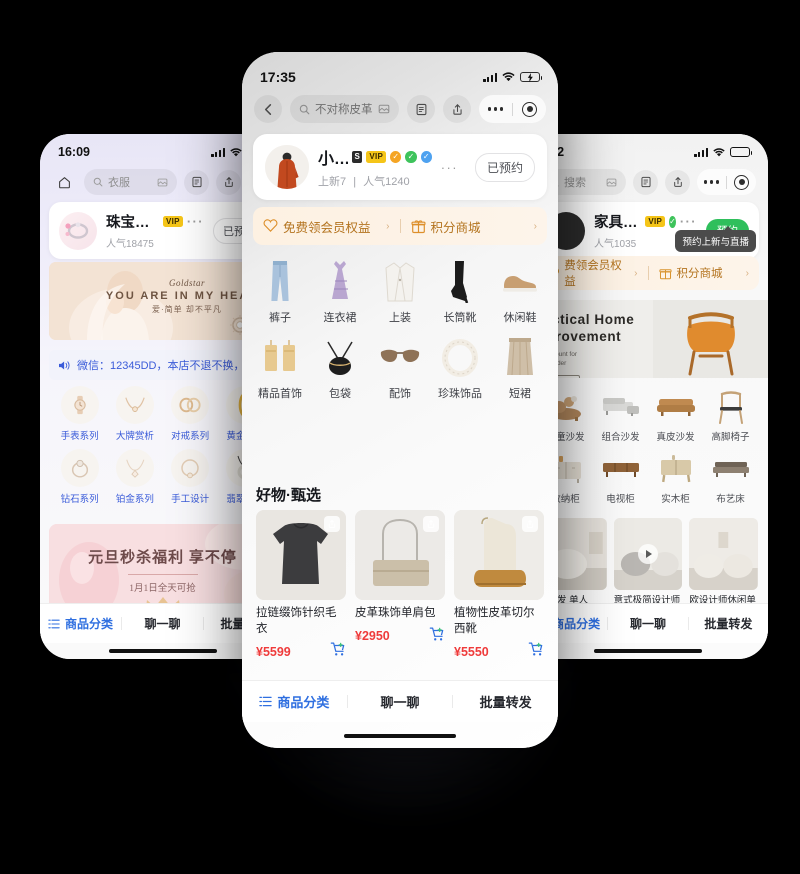 The width and height of the screenshot is (800, 874). What do you see at coordinates (620, 478) in the screenshot?
I see `right-category-item: 电视柜` at bounding box center [620, 478].